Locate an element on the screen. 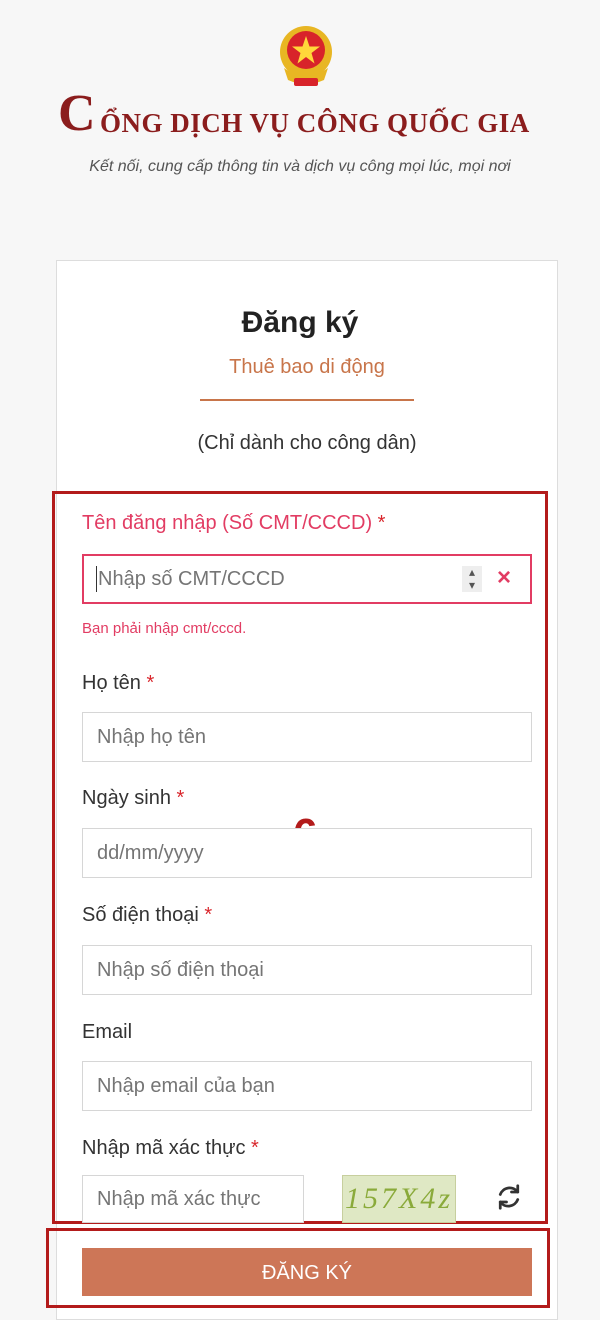 This screenshot has width=600, height=1320. phone-label: Số điện thoại * is located at coordinates (147, 915).